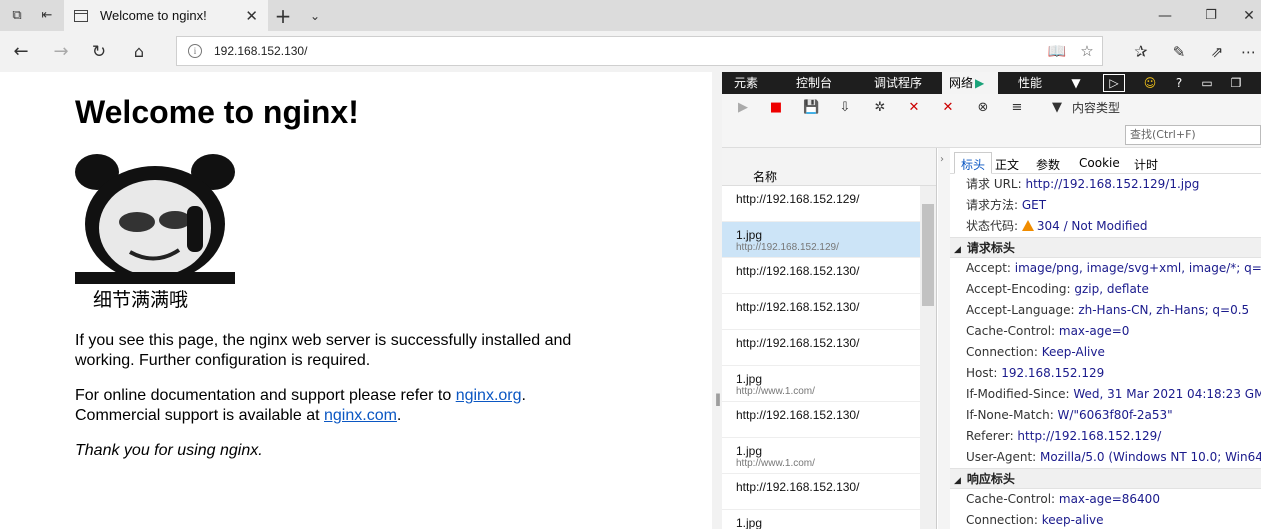 Image resolution: width=1261 pixels, height=531 pixels. Describe the element at coordinates (166, 15) in the screenshot. I see `browser-tab: Welcome to nginx! ✕` at that location.